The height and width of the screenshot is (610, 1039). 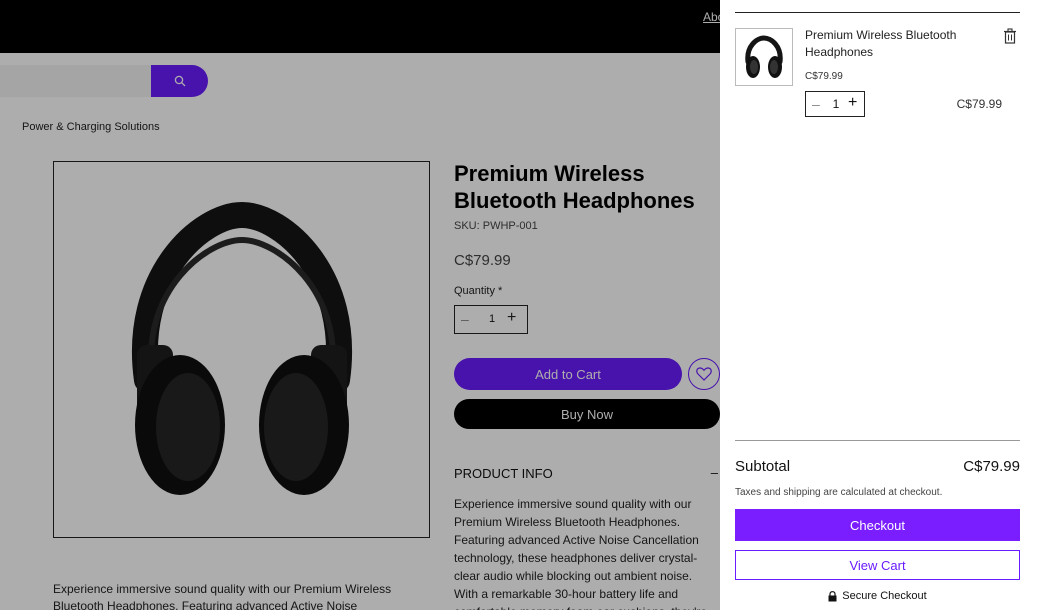 I want to click on secure-checkout: Secure Checkout, so click(x=877, y=596).